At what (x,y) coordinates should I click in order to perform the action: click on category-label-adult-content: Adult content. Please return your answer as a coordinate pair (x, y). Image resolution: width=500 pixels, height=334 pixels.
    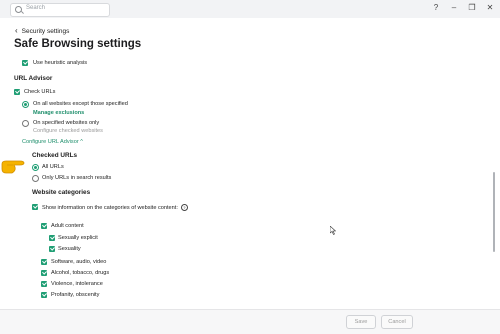
    Looking at the image, I should click on (67, 226).